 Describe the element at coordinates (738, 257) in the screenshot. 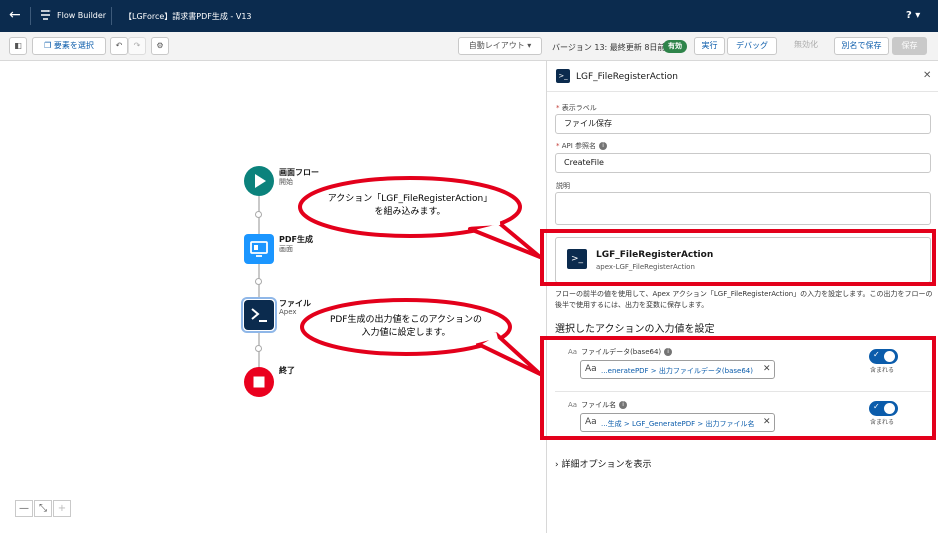

I see `highlight-frame-action` at that location.